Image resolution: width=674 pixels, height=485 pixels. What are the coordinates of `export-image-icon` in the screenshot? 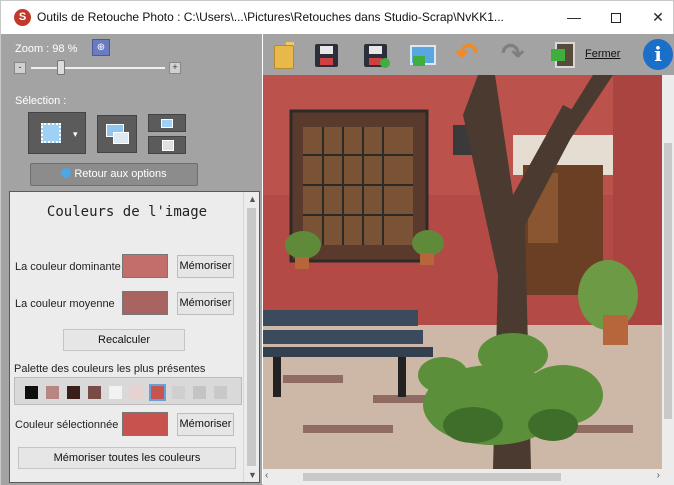 It's located at (422, 55).